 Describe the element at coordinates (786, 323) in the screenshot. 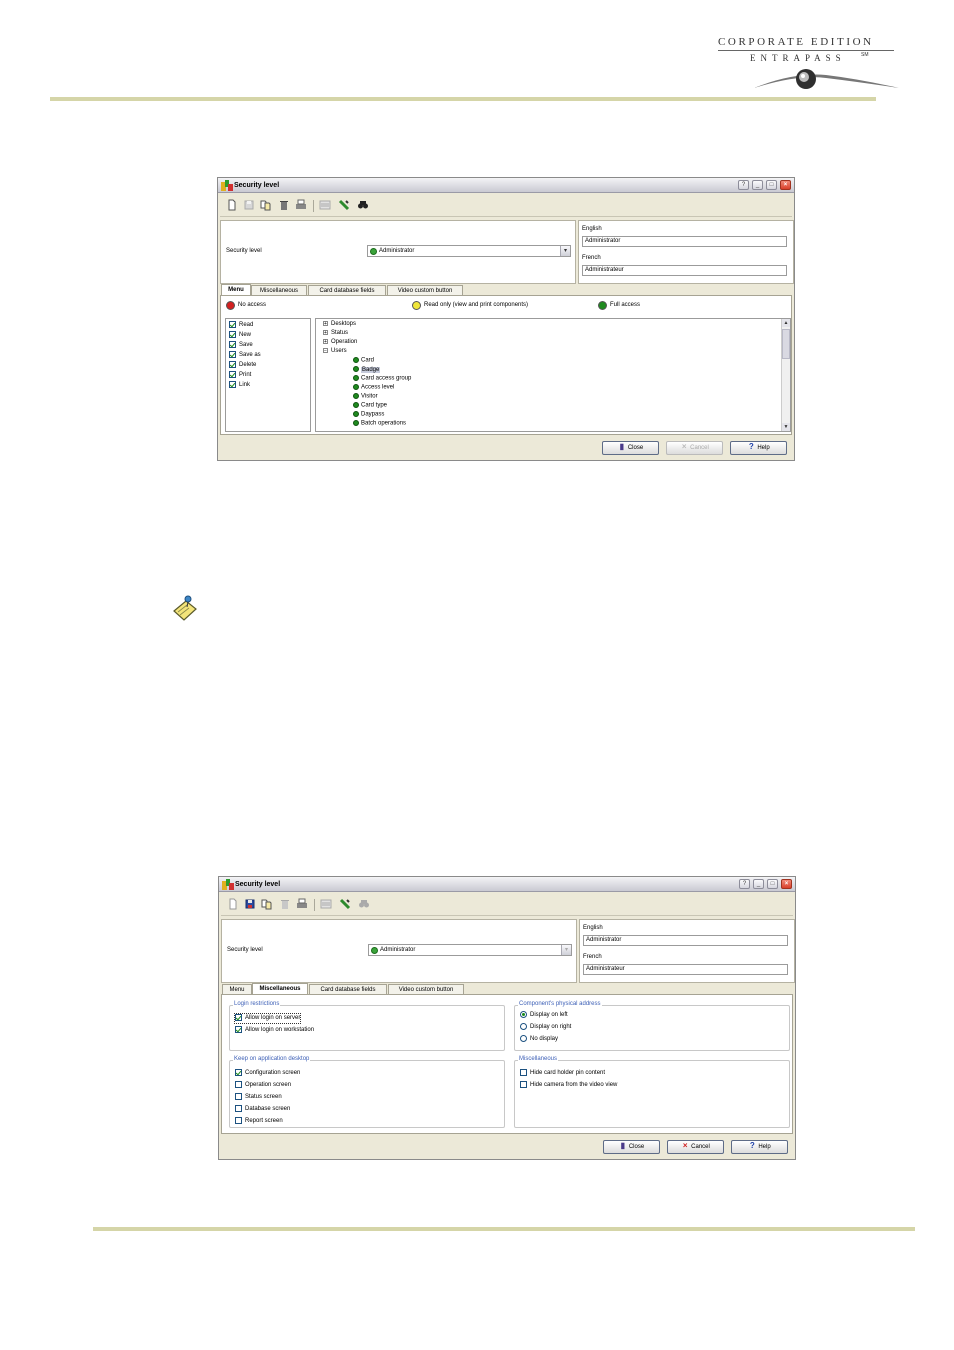

I see `scroll-up-icon: ▲` at that location.